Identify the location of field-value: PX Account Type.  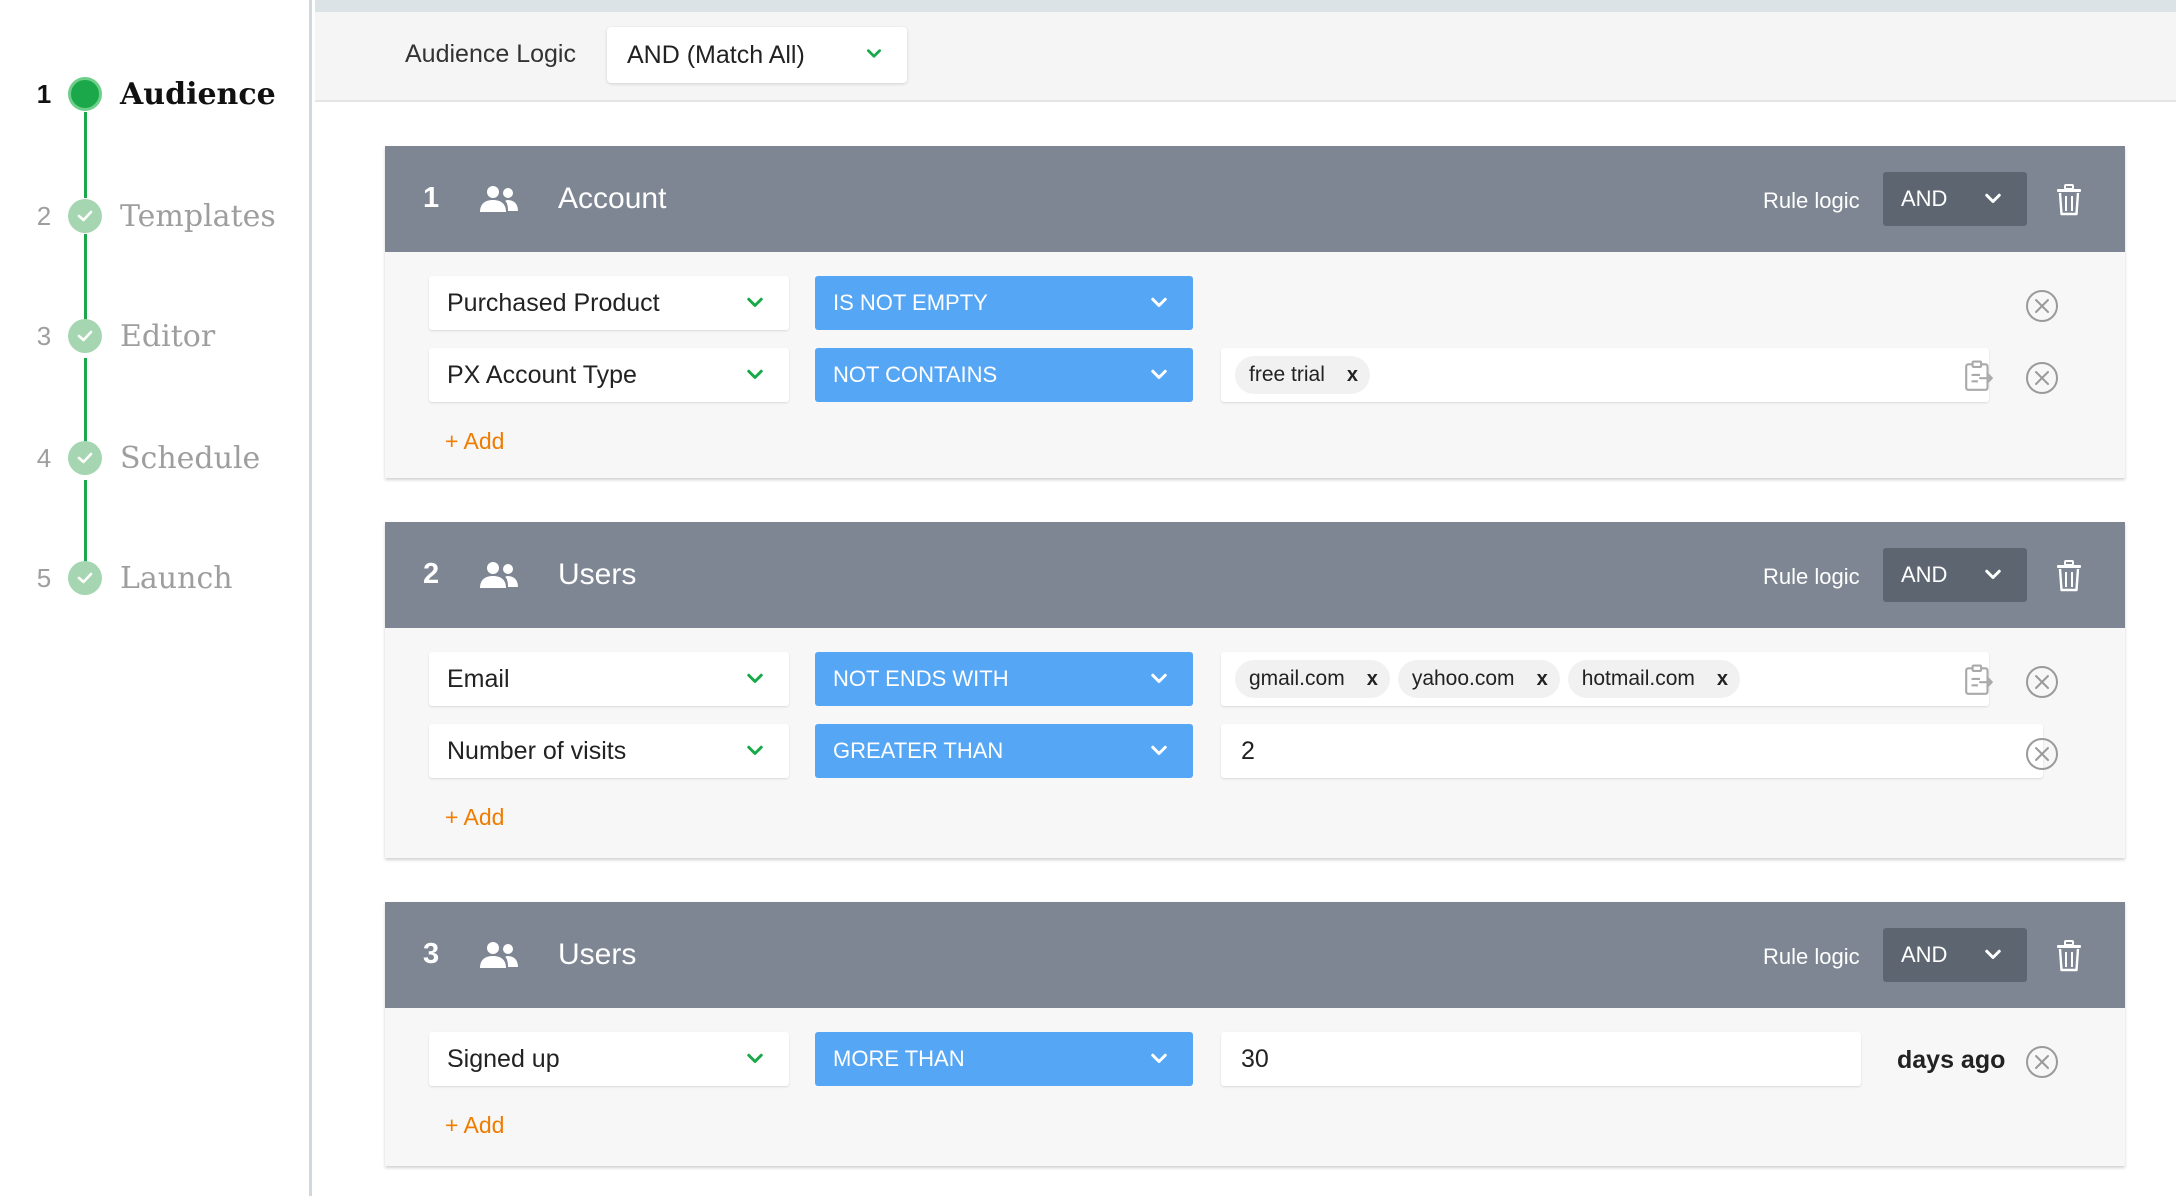
(542, 374).